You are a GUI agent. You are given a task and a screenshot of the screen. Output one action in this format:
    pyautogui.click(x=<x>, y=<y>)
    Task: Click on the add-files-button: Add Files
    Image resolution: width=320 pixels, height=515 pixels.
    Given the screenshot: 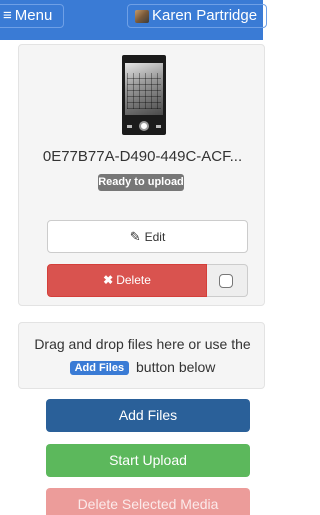 What is the action you would take?
    pyautogui.click(x=148, y=415)
    